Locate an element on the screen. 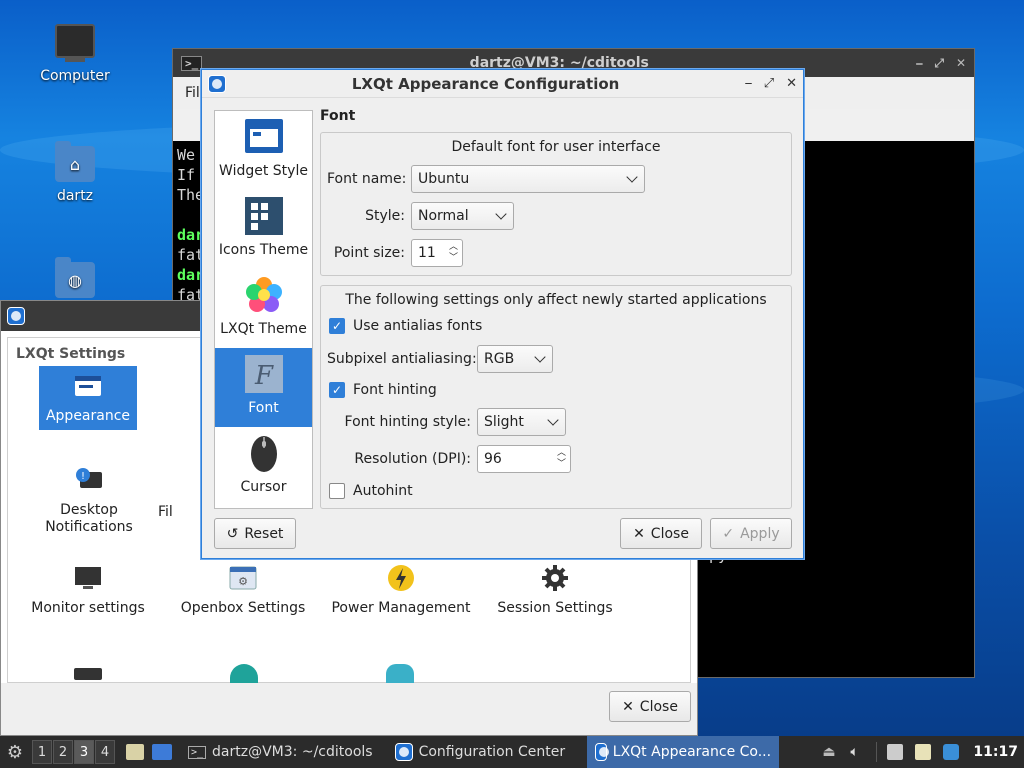  settings-close-button: ✕ Close is located at coordinates (650, 706).